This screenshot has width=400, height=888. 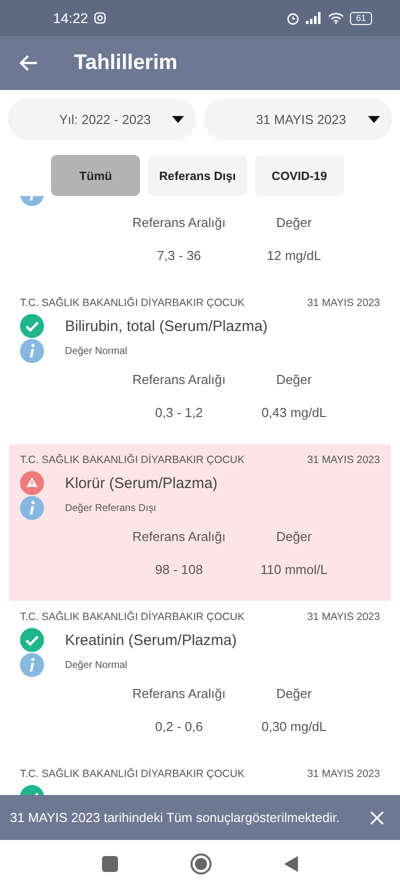 I want to click on home-icon, so click(x=201, y=864).